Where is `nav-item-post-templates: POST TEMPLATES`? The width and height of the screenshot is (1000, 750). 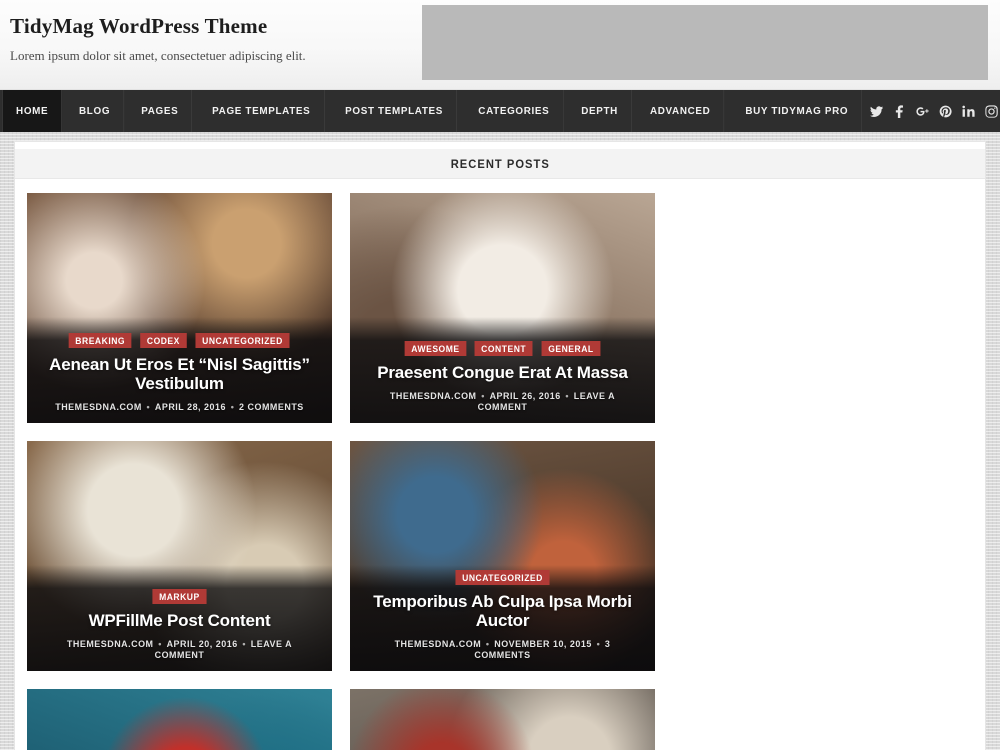 nav-item-post-templates: POST TEMPLATES is located at coordinates (395, 111).